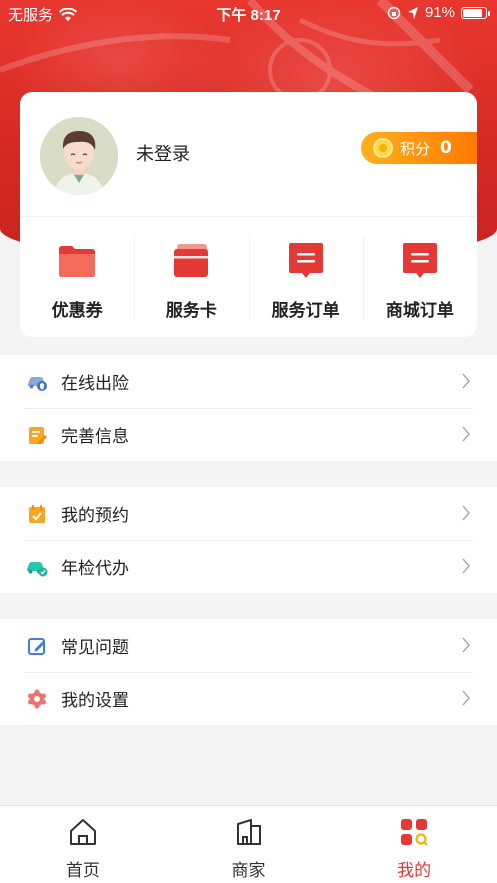 The image size is (497, 883). I want to click on tab-home: 首页, so click(83, 844).